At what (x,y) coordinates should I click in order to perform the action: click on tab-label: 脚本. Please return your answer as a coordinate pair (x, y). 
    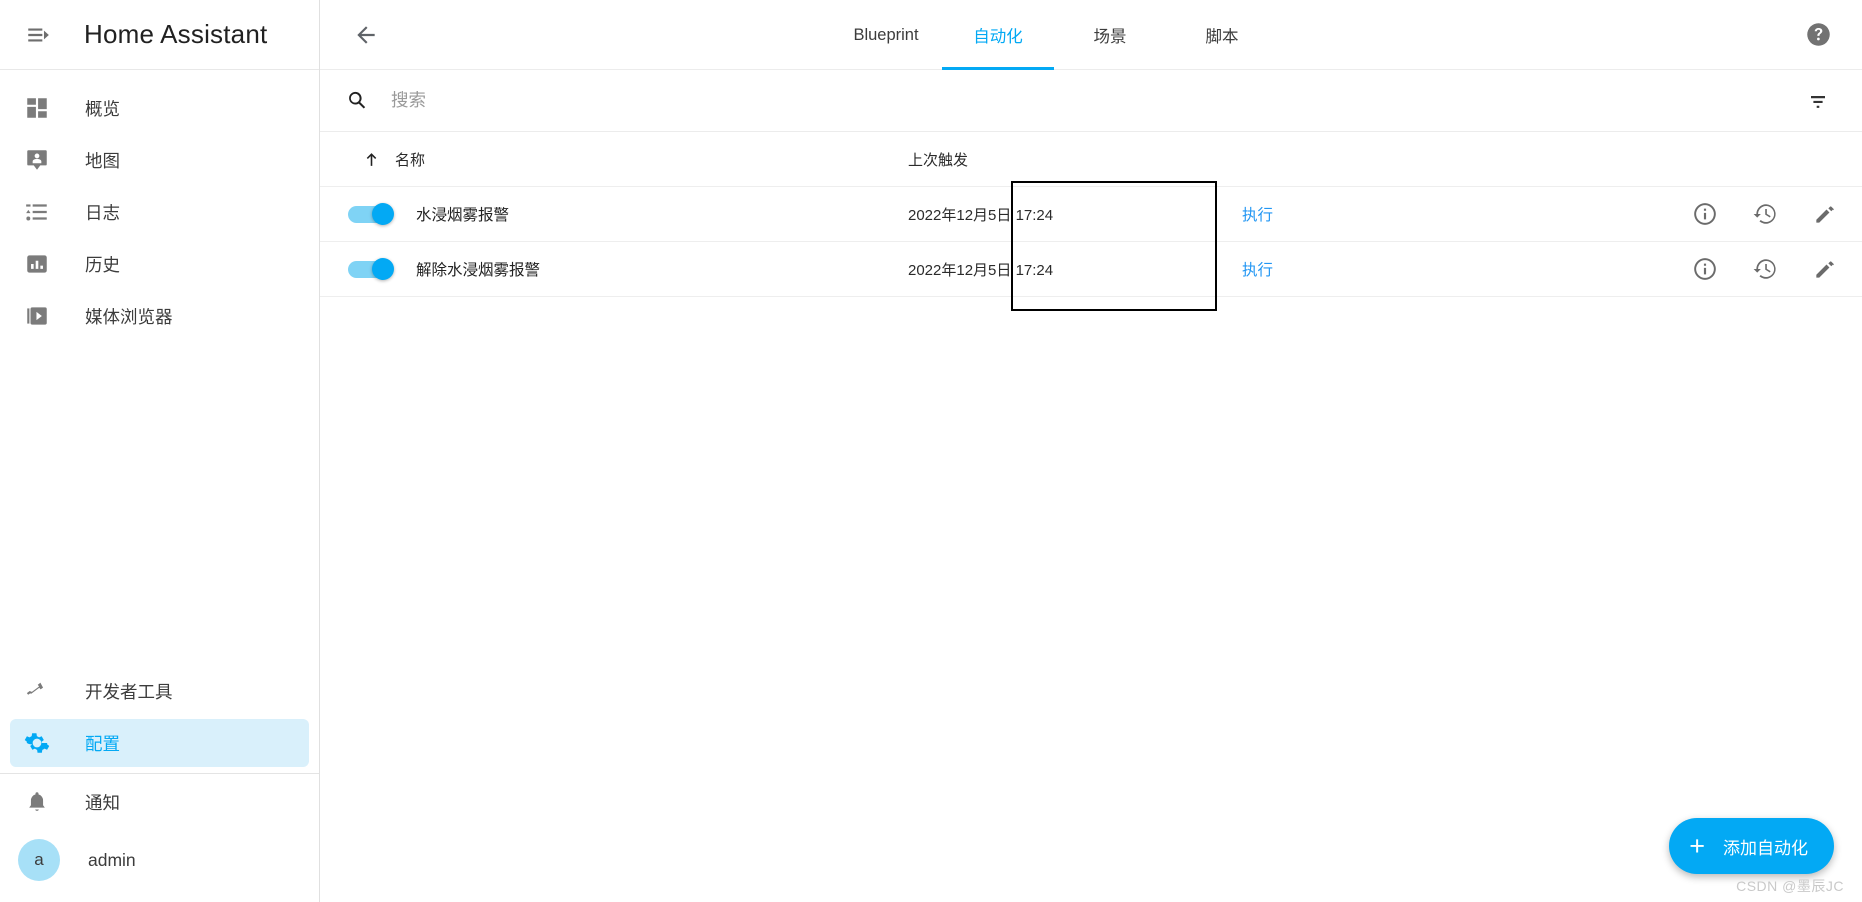
    Looking at the image, I should click on (1222, 37).